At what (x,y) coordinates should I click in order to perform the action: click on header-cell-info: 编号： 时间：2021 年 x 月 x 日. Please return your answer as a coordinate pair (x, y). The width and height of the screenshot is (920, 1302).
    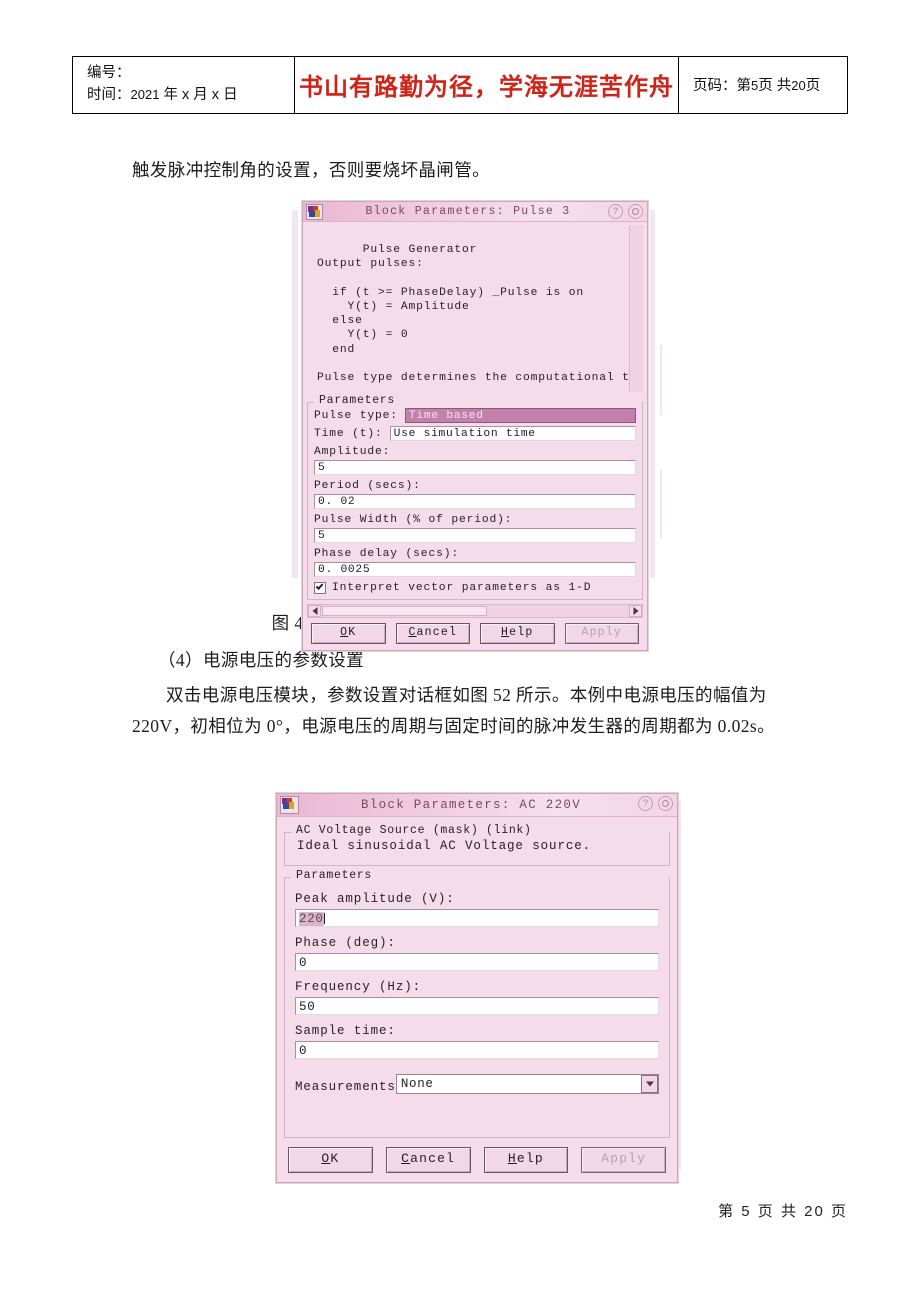
    Looking at the image, I should click on (183, 85).